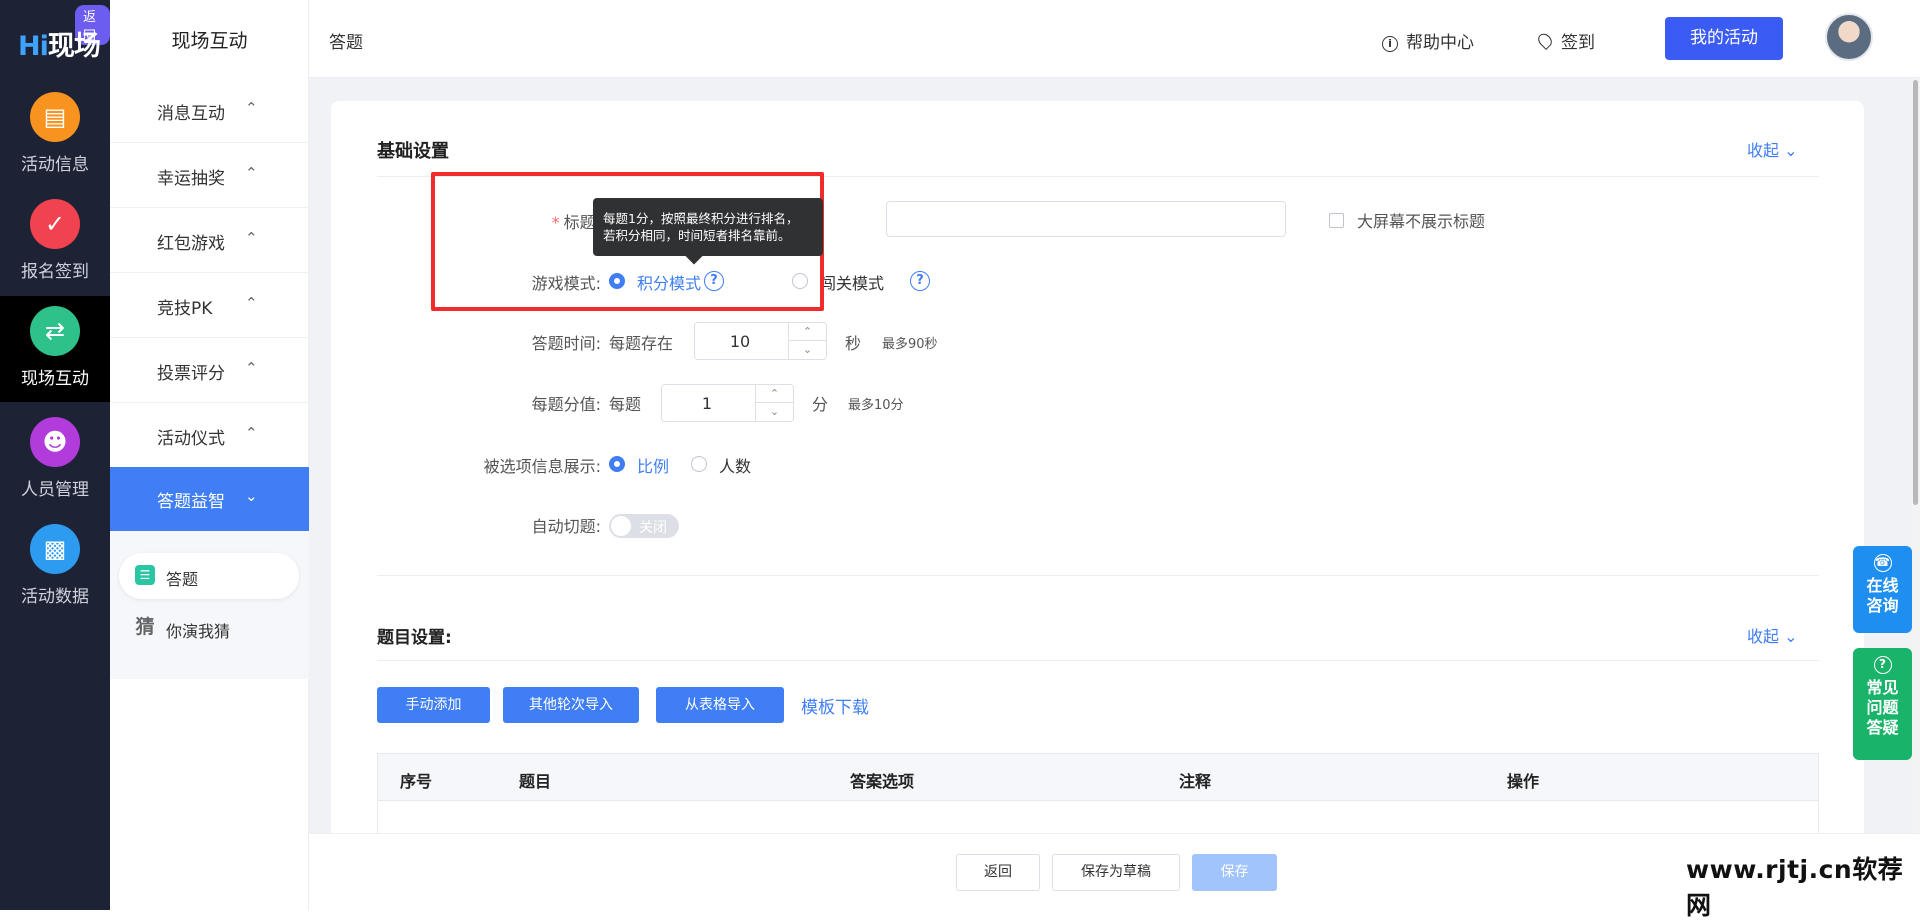  I want to click on mode-score-label: 积分模式, so click(669, 282).